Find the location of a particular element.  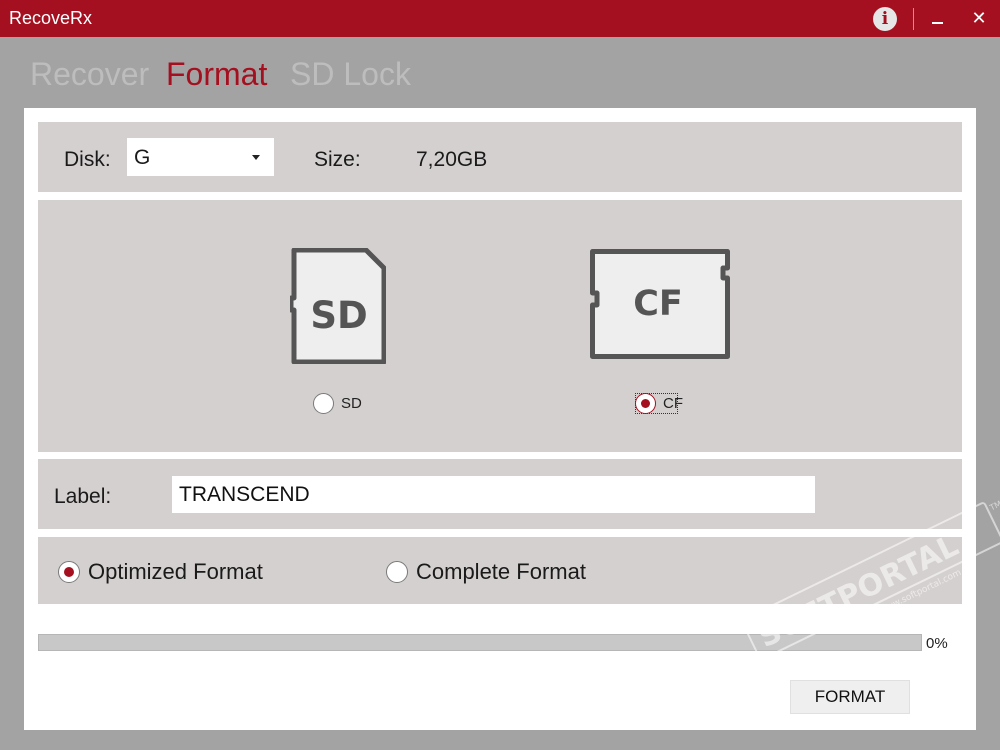

format-mode-panel: Optimized Format Complete Format is located at coordinates (500, 570).